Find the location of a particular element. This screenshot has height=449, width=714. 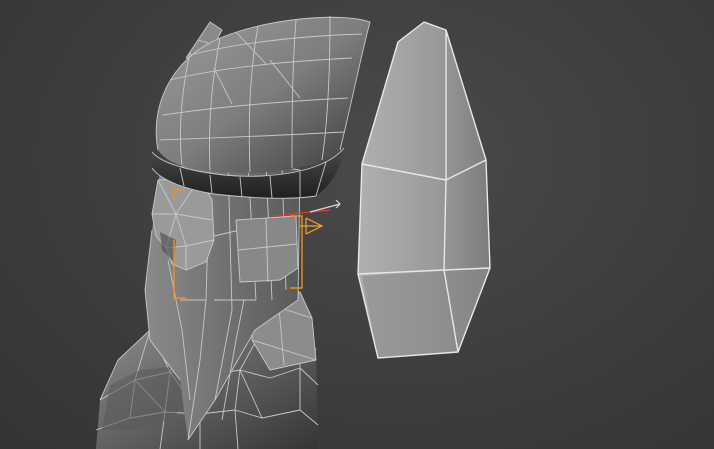

chin-plate is located at coordinates (267, 249).